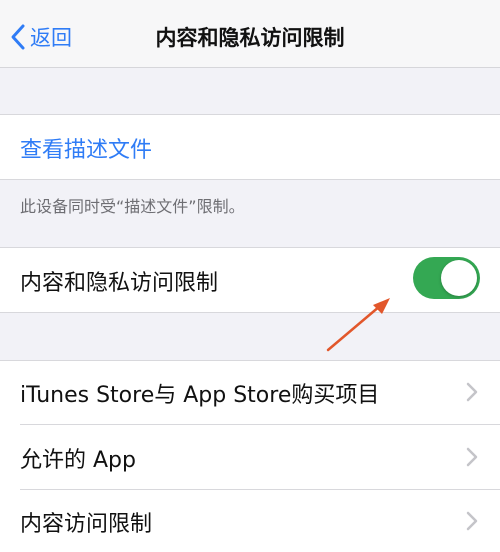 The width and height of the screenshot is (500, 552). Describe the element at coordinates (78, 460) in the screenshot. I see `menu-item-label: 允许的 App` at that location.